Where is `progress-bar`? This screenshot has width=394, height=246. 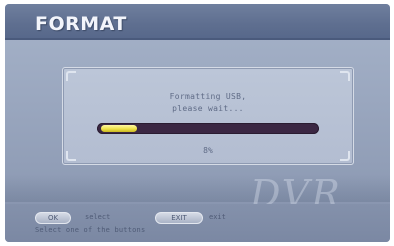 progress-bar is located at coordinates (208, 128).